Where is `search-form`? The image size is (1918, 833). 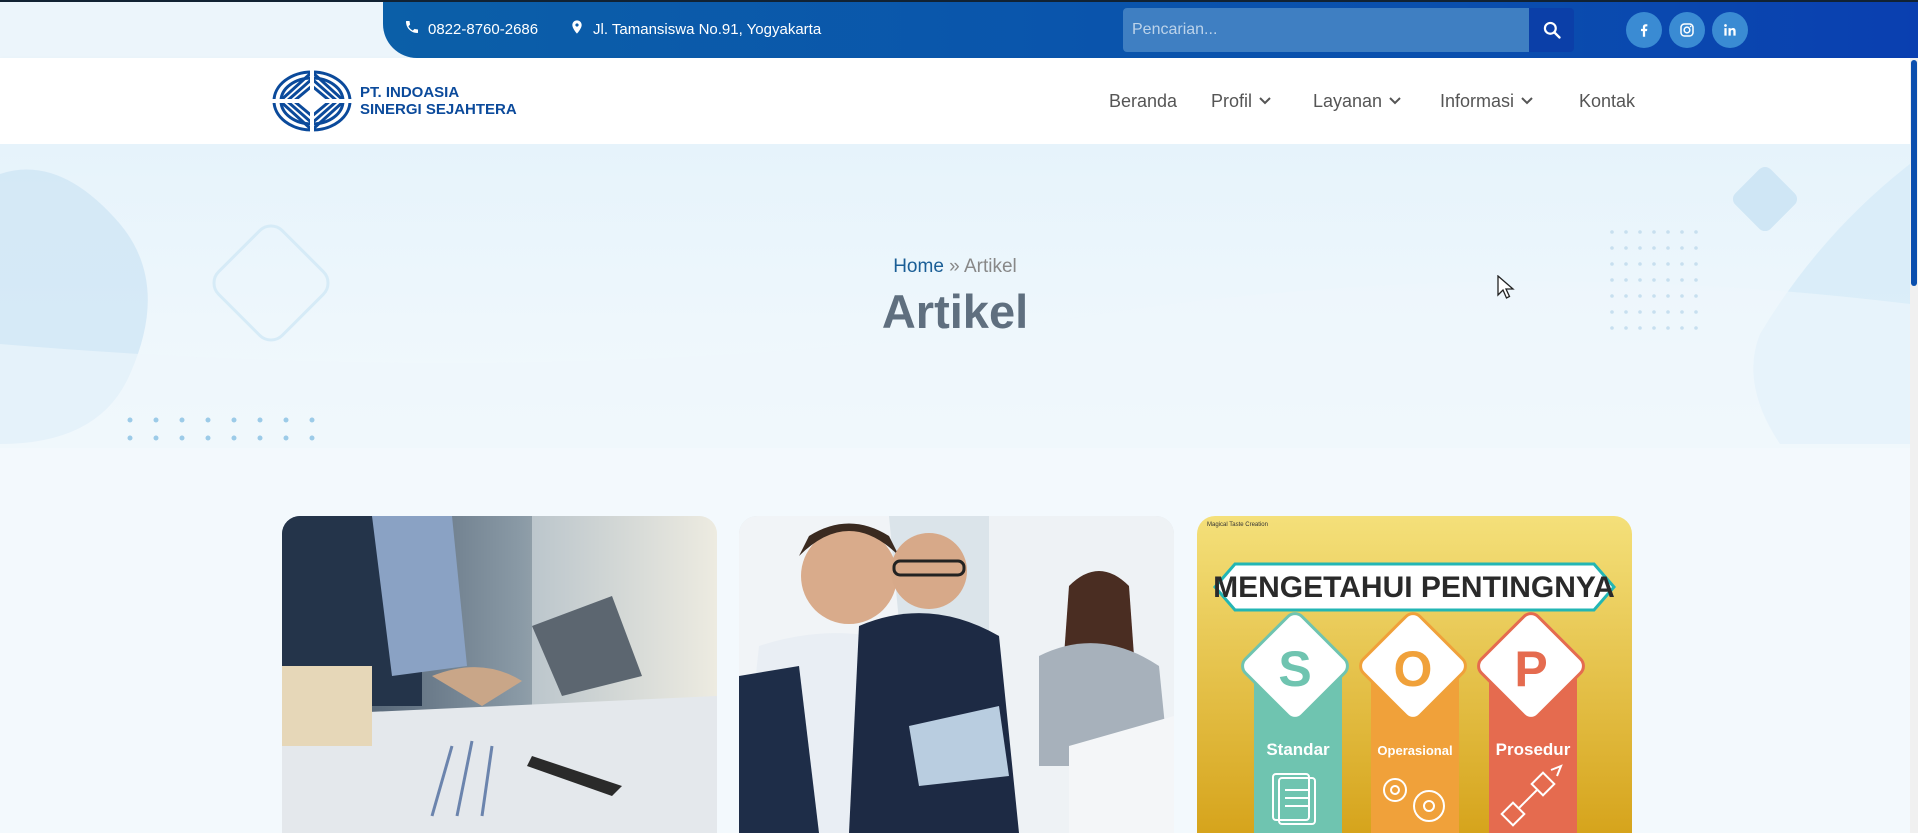 search-form is located at coordinates (1348, 30).